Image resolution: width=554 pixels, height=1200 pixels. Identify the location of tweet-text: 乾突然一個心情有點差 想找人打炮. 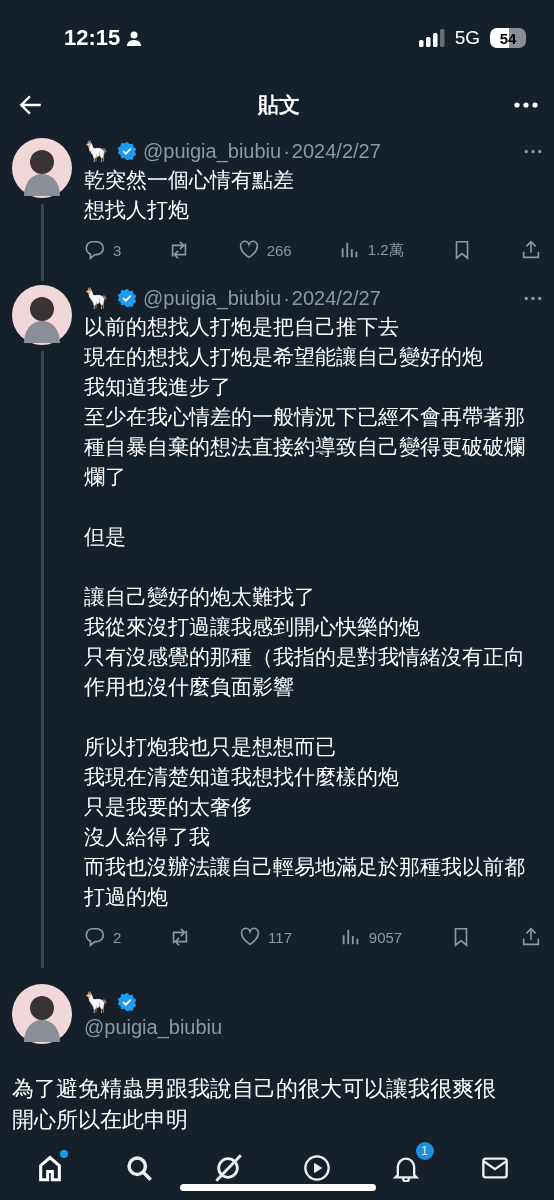
(189, 195).